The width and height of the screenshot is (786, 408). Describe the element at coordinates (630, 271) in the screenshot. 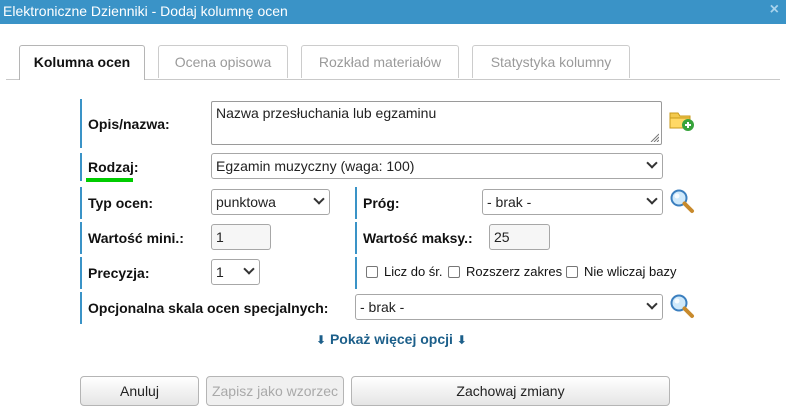

I see `nie-wliczaj-bazy-label: Nie wliczaj bazy` at that location.